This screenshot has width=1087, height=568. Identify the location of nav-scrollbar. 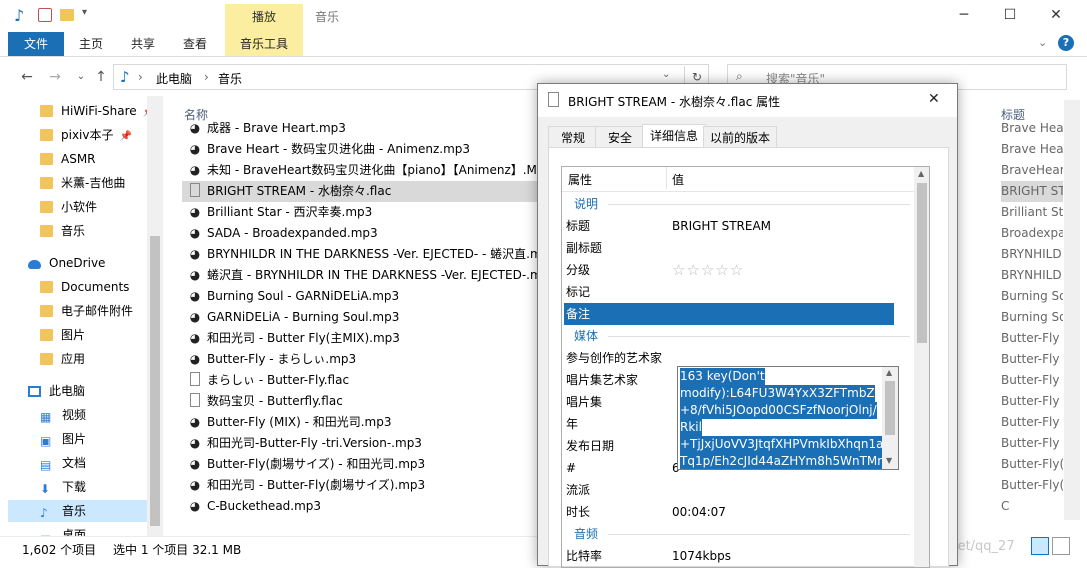
(155, 316).